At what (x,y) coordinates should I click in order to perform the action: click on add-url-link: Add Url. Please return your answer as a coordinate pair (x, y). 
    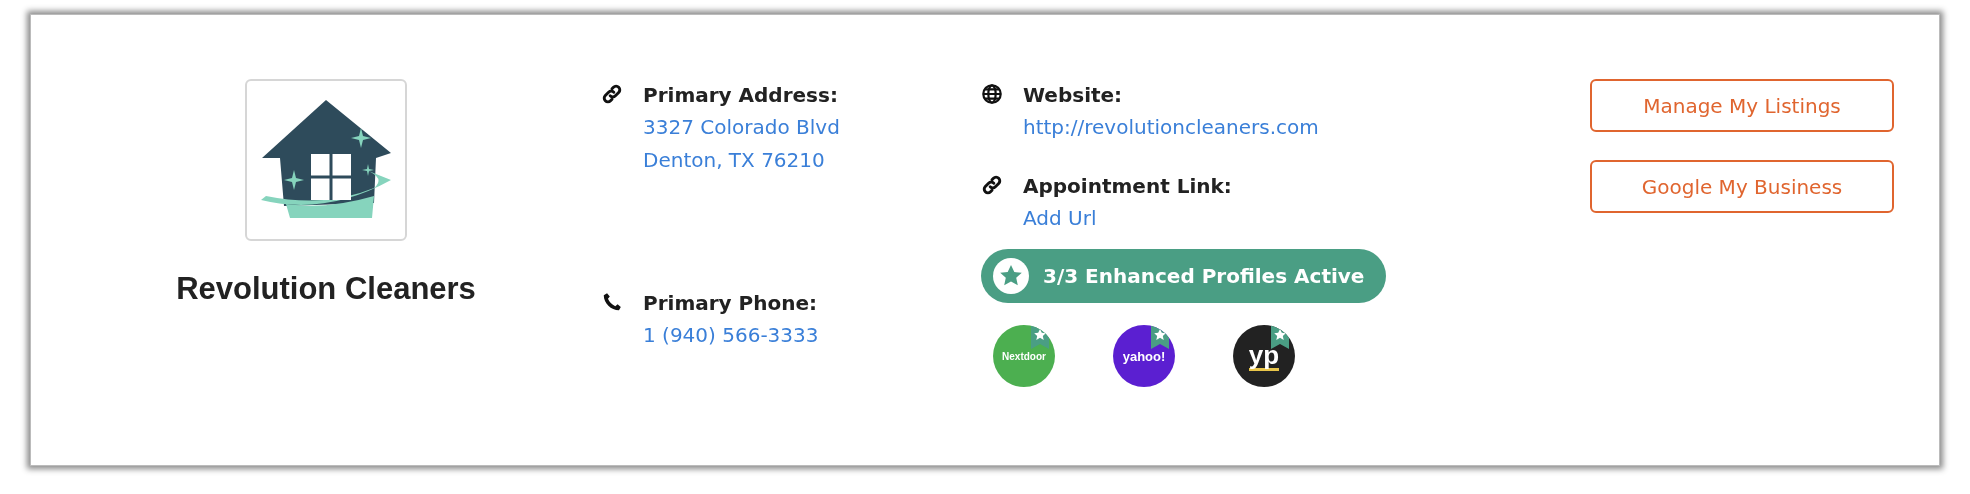
    Looking at the image, I should click on (1060, 218).